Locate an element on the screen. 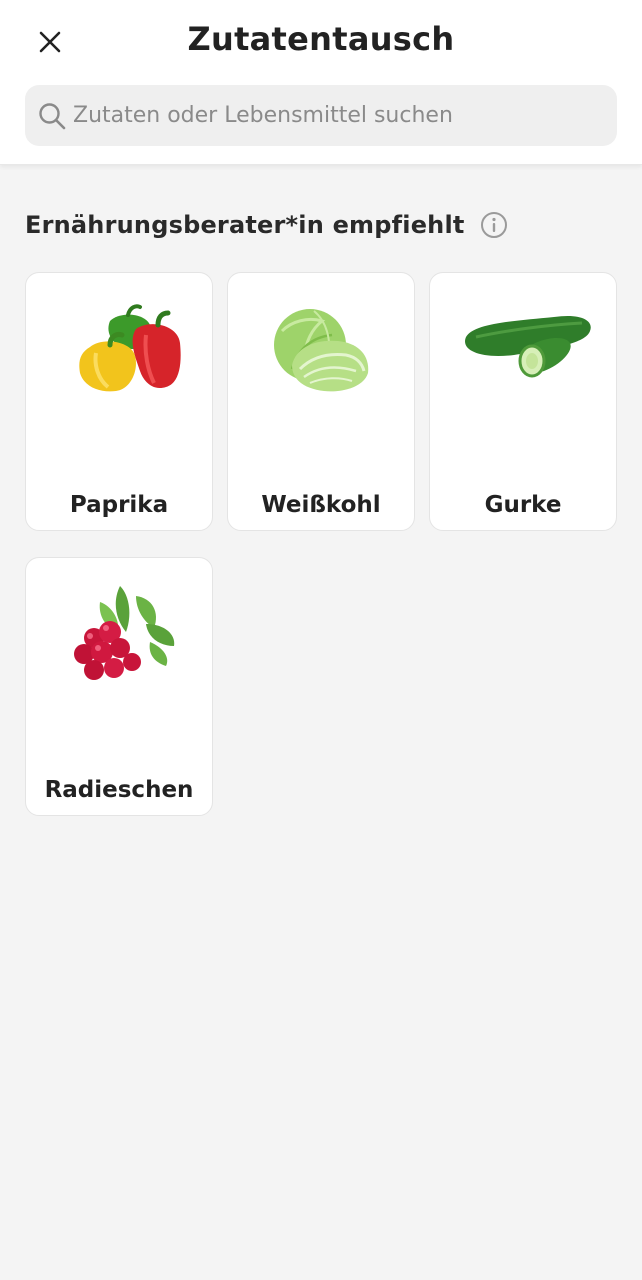  section-header: Ernährungsberater*in empfiehlt is located at coordinates (267, 225).